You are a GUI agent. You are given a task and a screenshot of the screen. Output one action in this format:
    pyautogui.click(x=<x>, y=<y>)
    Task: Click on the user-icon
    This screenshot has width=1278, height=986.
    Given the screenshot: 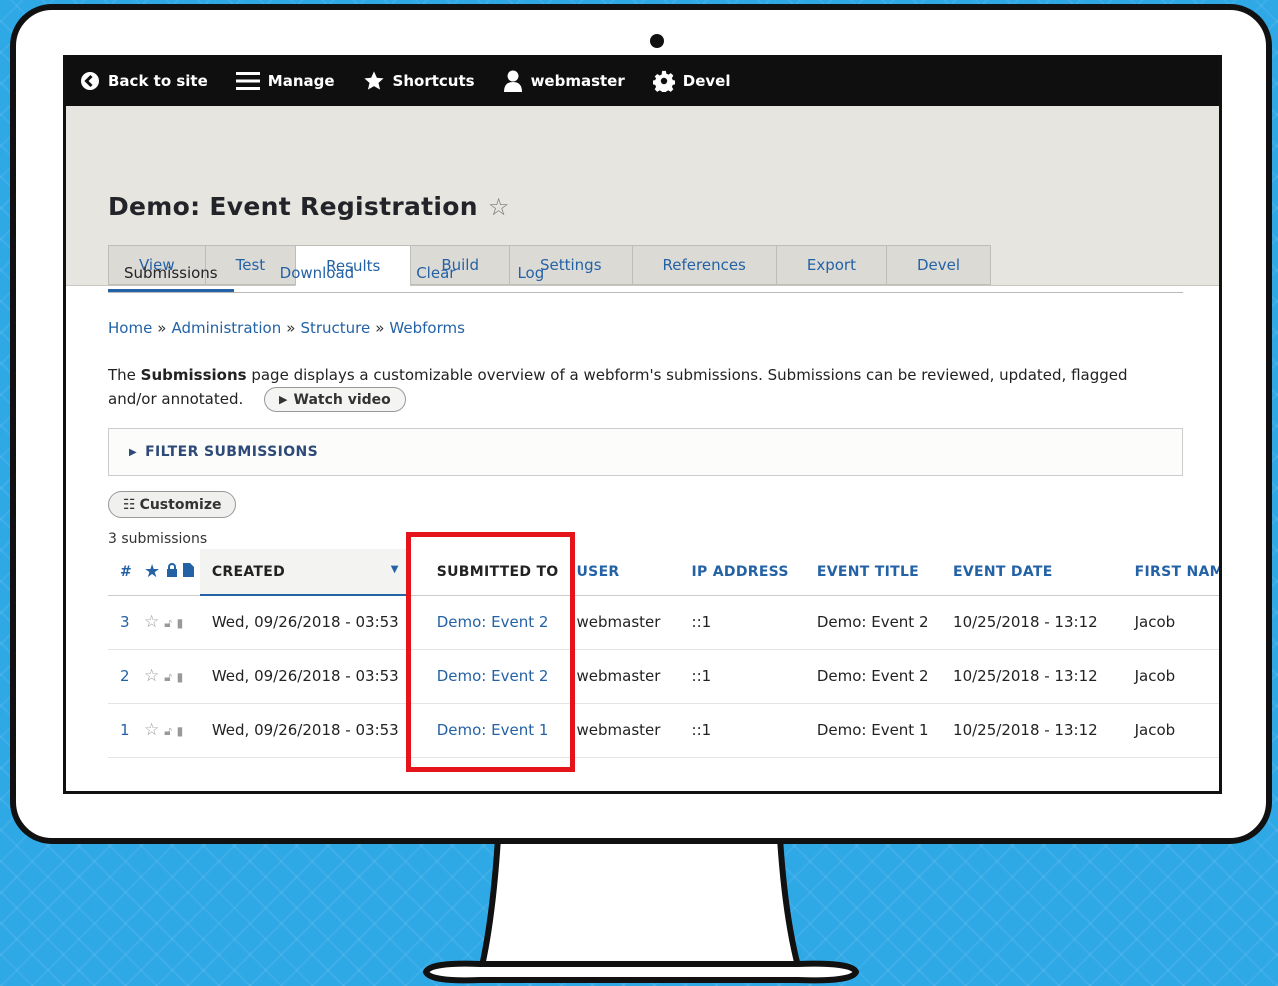 What is the action you would take?
    pyautogui.click(x=513, y=81)
    